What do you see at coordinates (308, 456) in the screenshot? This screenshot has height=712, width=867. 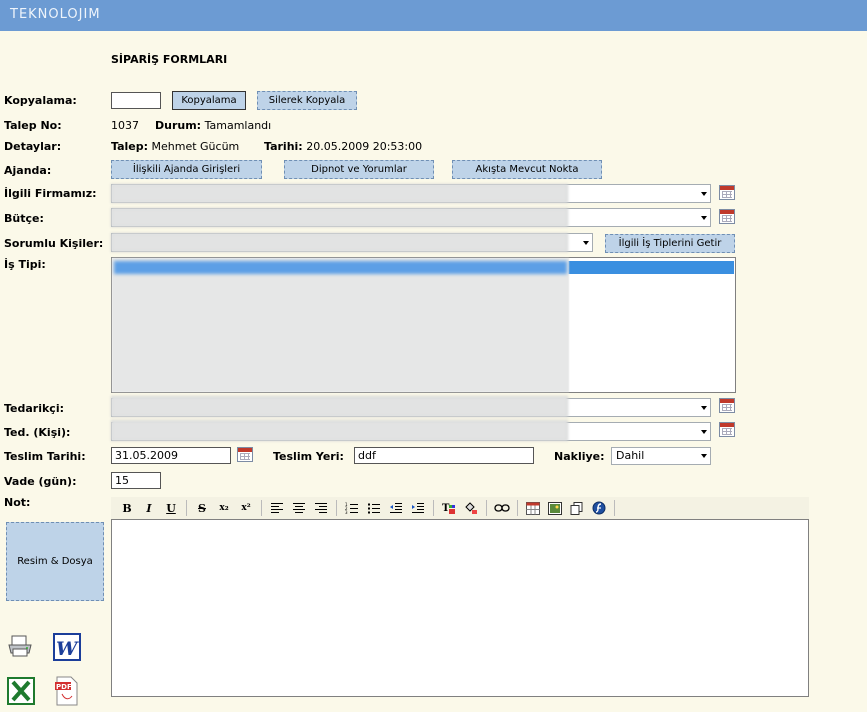 I see `teslim-yeri-label: Teslim Yeri:` at bounding box center [308, 456].